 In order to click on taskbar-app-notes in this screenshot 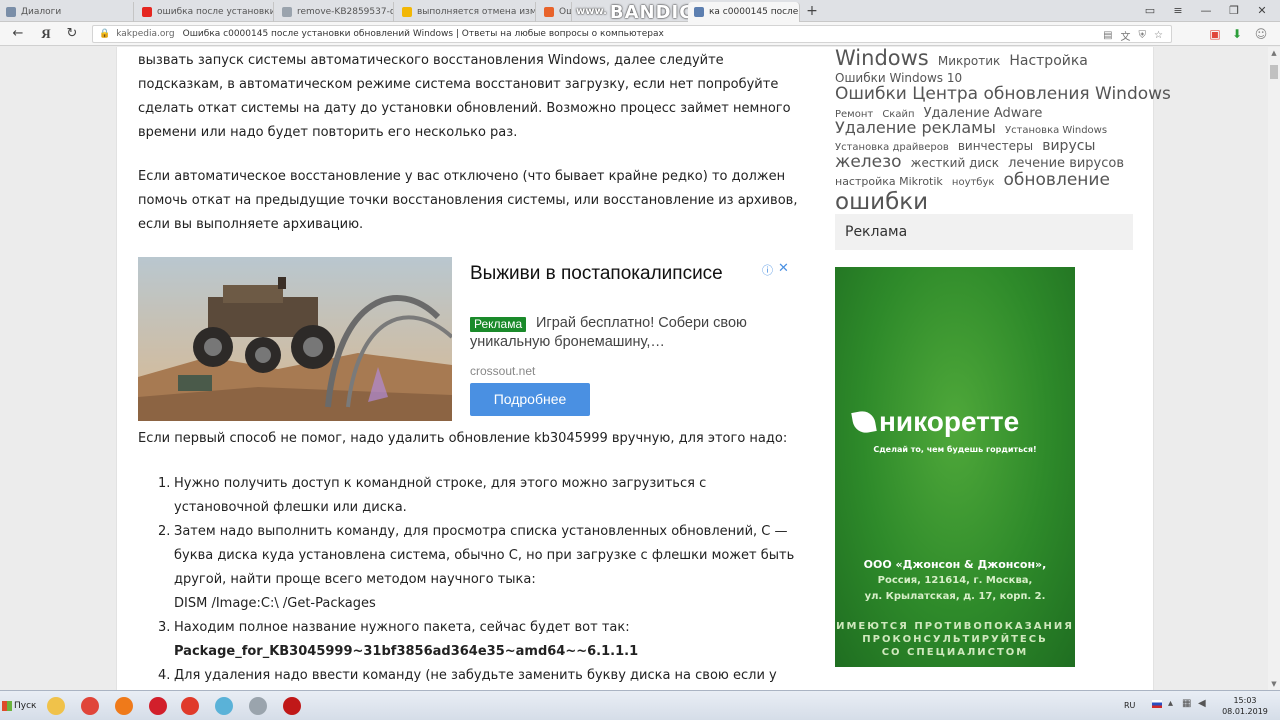, I will do `click(224, 706)`.